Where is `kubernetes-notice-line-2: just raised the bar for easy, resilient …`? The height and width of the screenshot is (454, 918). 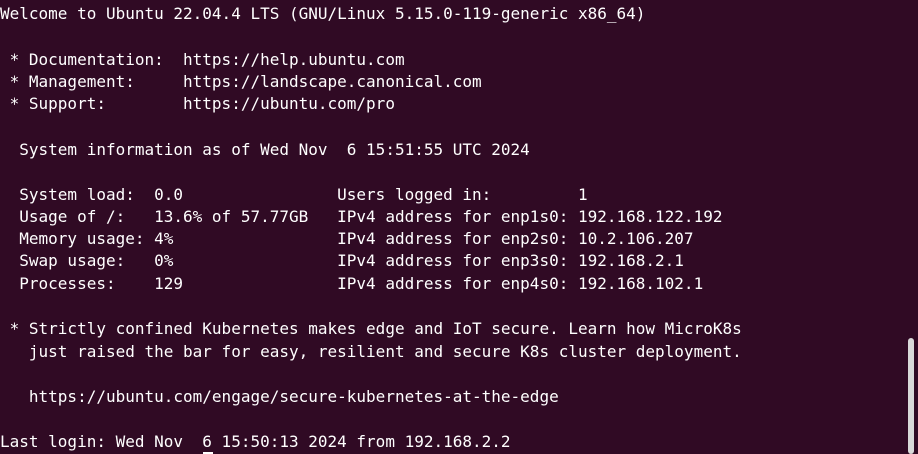 kubernetes-notice-line-2: just raised the bar for easy, resilient … is located at coordinates (371, 351).